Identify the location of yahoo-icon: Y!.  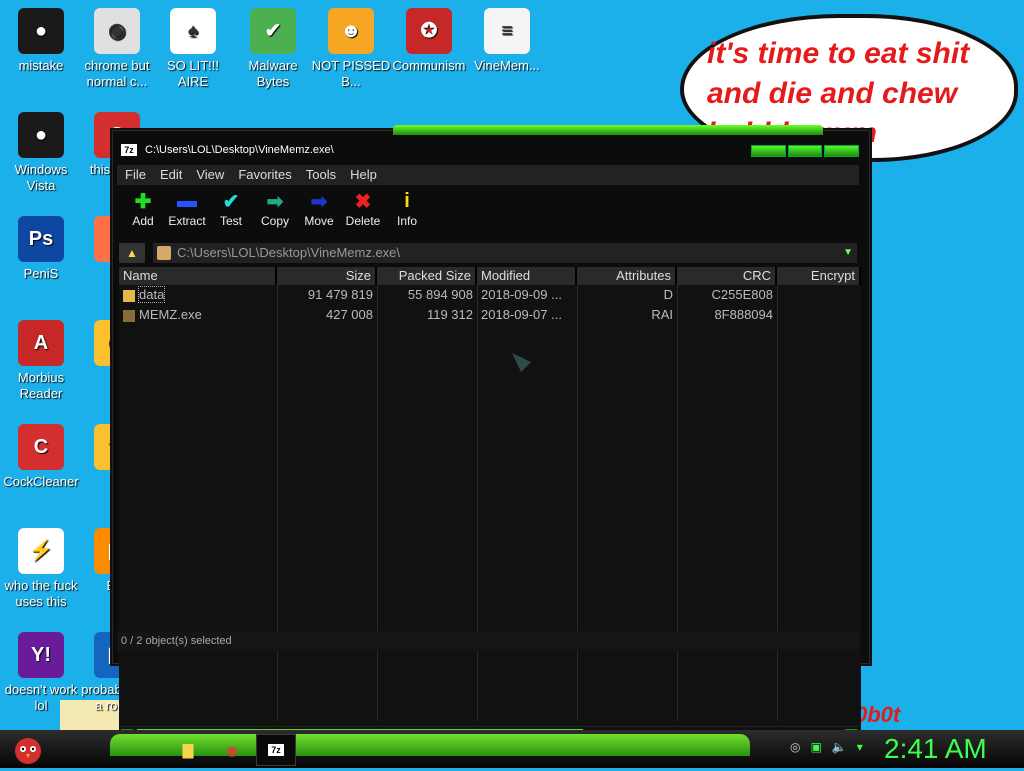
(41, 655).